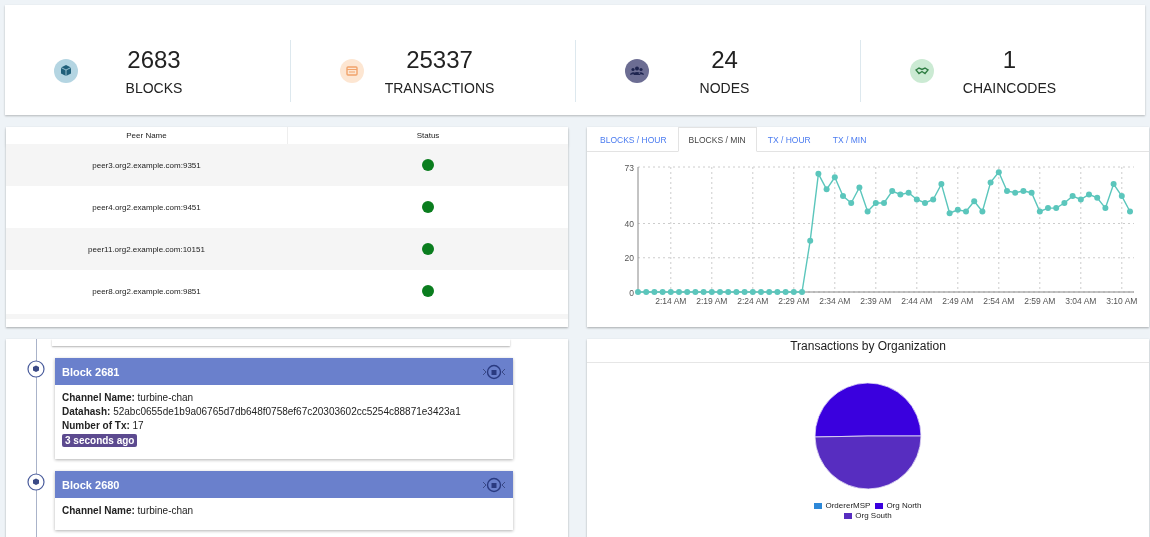  I want to click on window-icon, so click(352, 71).